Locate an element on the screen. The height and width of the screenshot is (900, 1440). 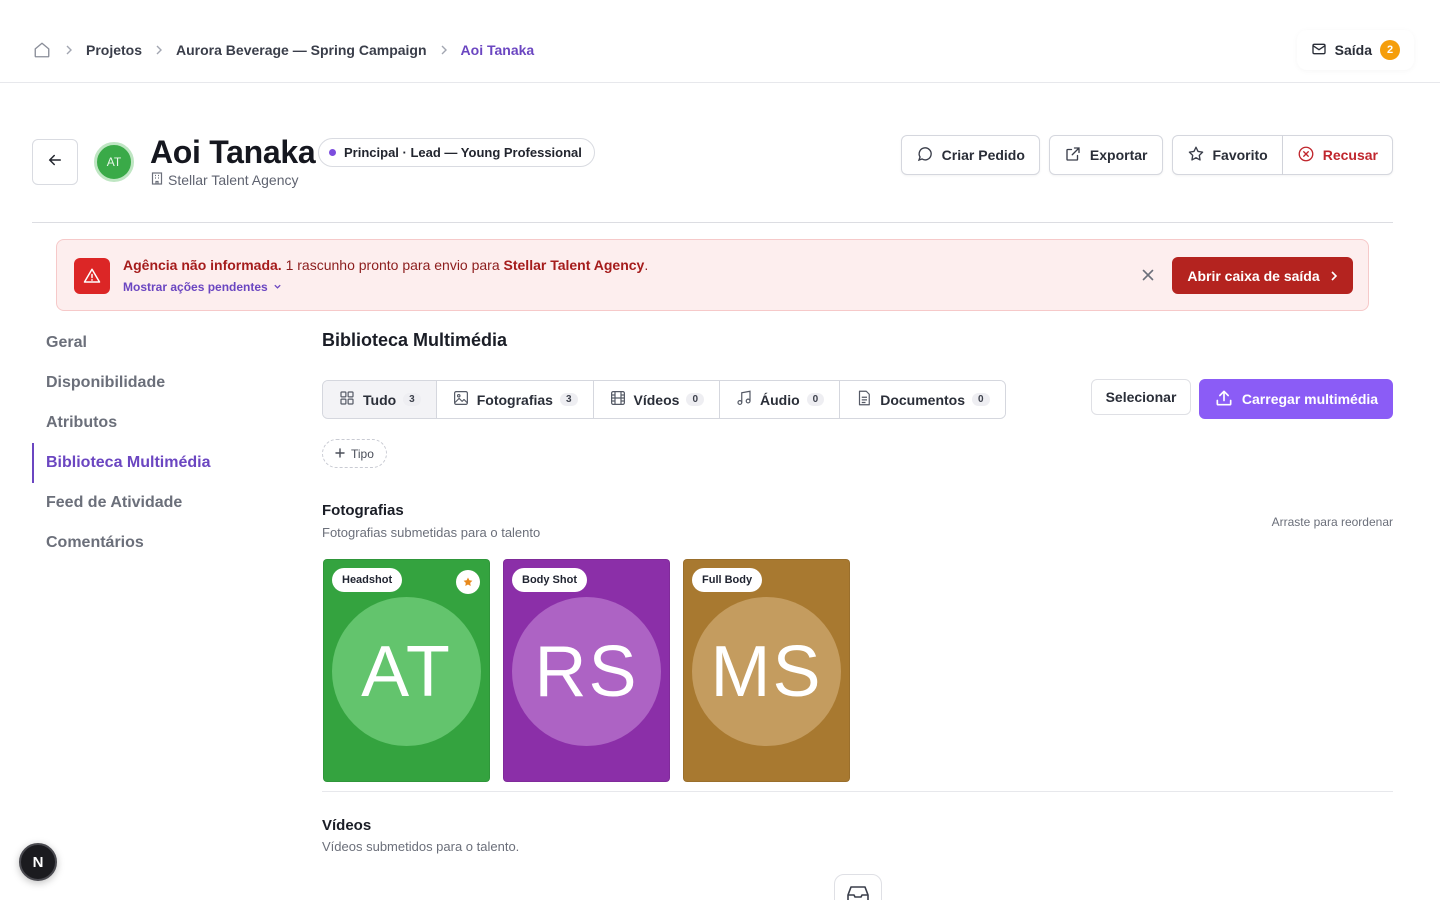
tab-all: Tudo 3 is located at coordinates (380, 399).